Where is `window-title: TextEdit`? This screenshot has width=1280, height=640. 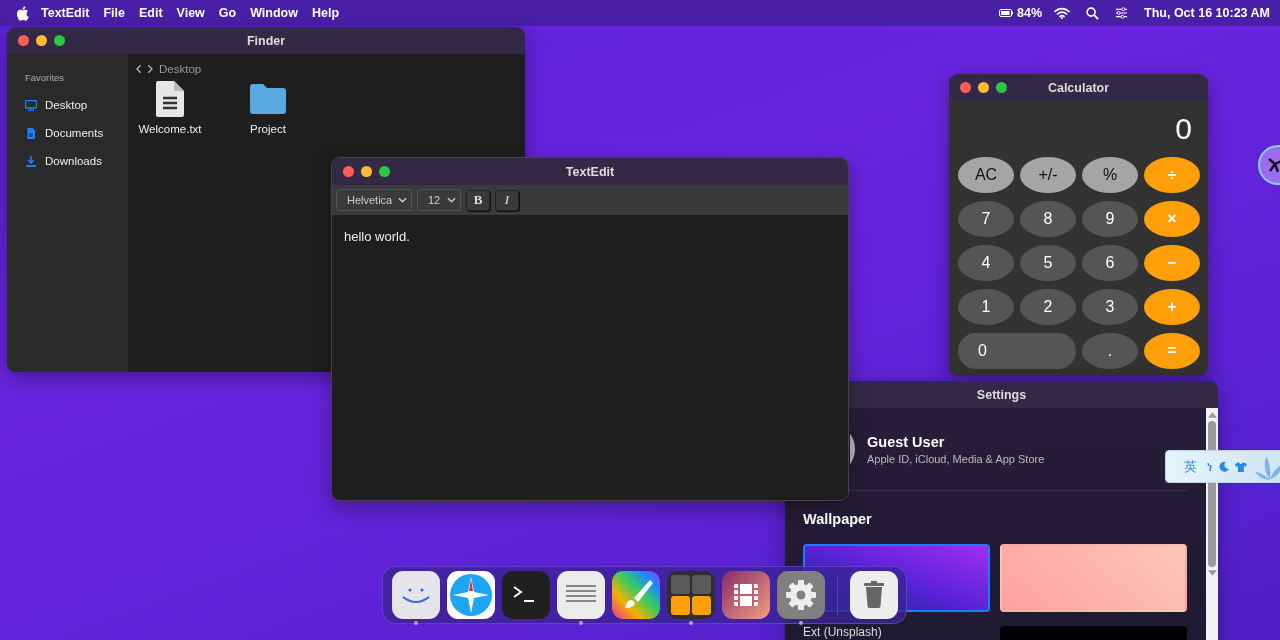
window-title: TextEdit is located at coordinates (590, 171).